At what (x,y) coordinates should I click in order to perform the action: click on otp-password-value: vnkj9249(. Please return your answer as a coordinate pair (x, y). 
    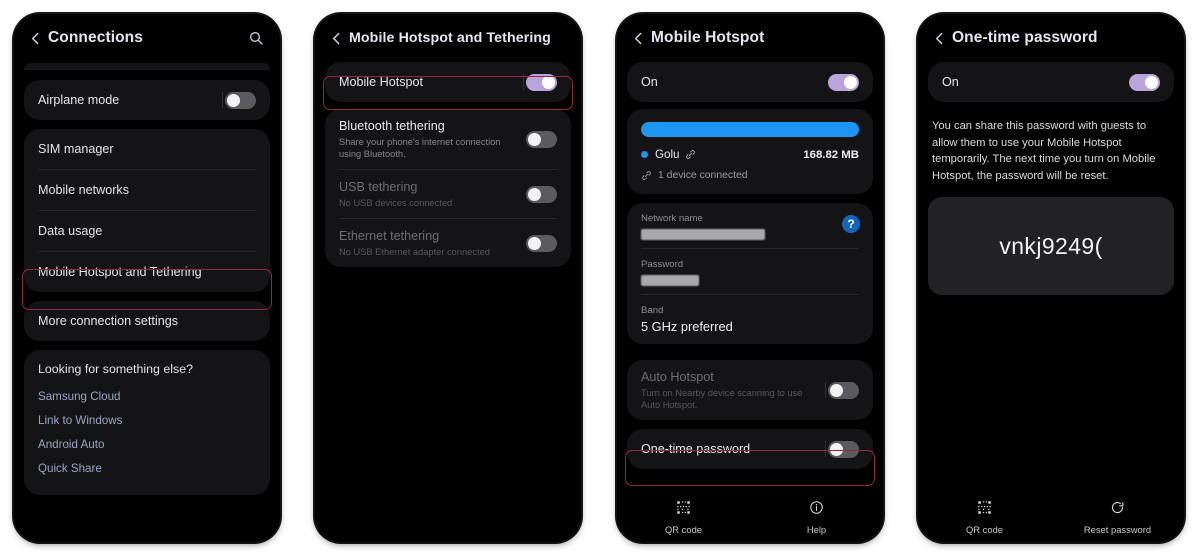
    Looking at the image, I should click on (1051, 245).